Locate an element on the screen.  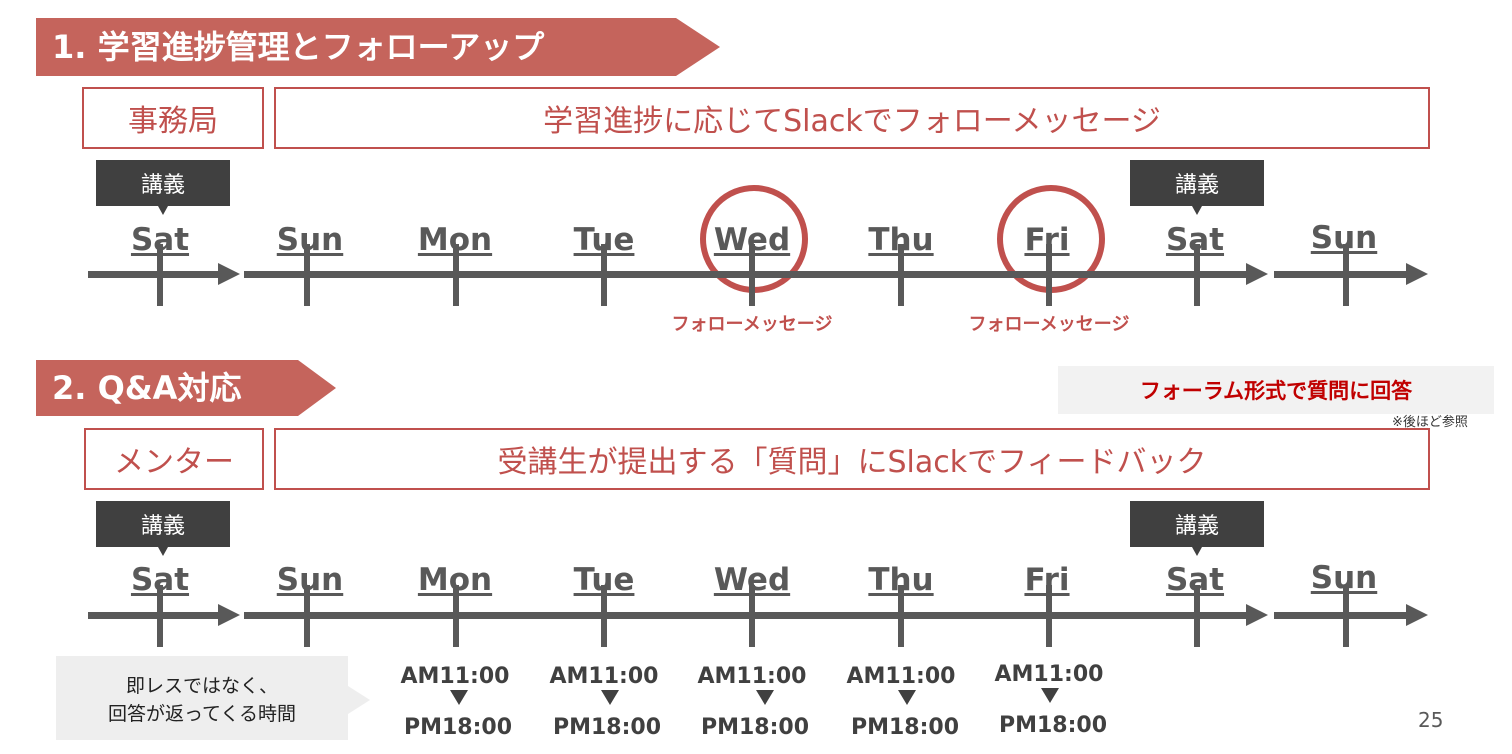
section2-lecture-badge-right: 講義 is located at coordinates (1197, 528).